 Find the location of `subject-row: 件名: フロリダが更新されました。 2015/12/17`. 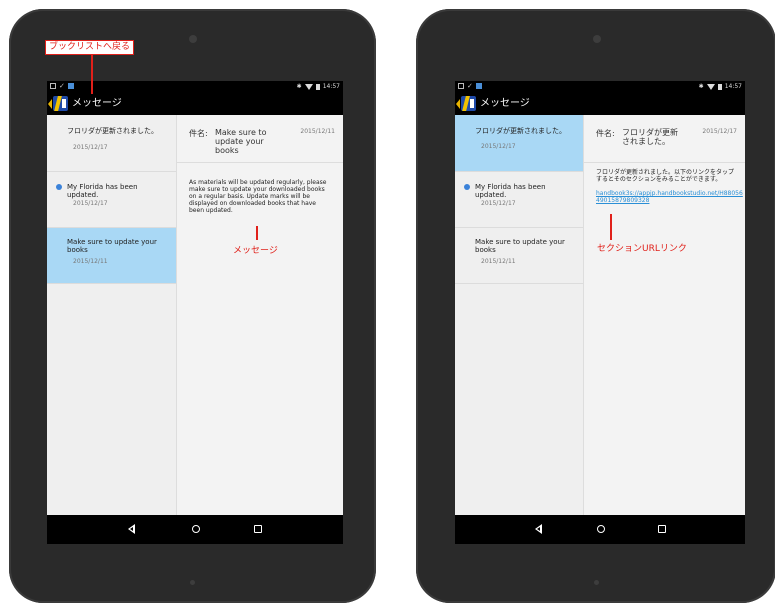

subject-row: 件名: フロリダが更新されました。 2015/12/17 is located at coordinates (664, 139).